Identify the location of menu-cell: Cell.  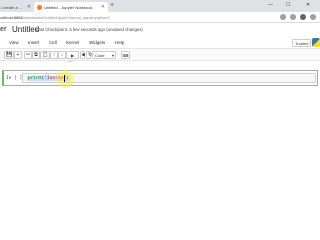
(53, 42).